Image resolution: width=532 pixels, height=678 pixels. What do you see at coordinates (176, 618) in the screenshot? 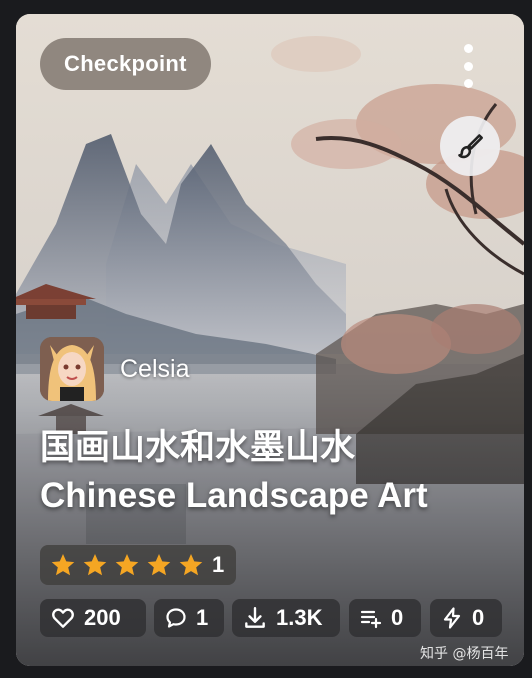
I see `comment-icon` at bounding box center [176, 618].